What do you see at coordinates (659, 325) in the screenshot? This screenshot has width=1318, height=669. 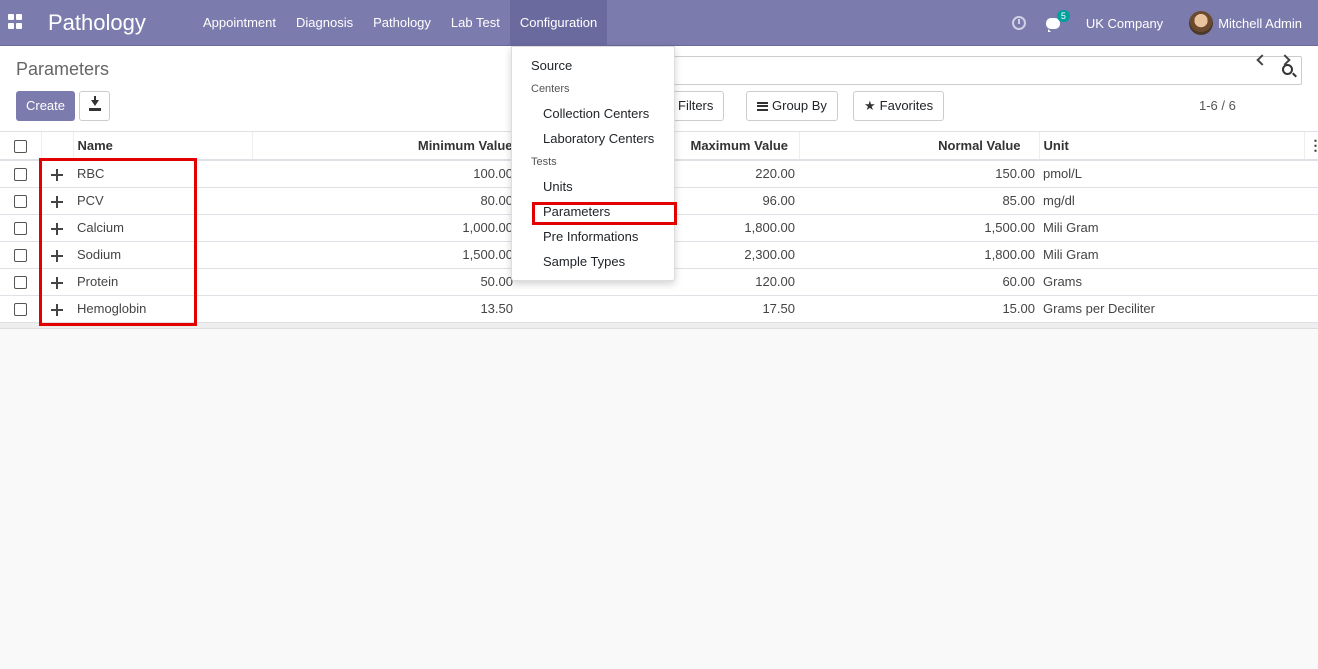 I see `list-footer` at bounding box center [659, 325].